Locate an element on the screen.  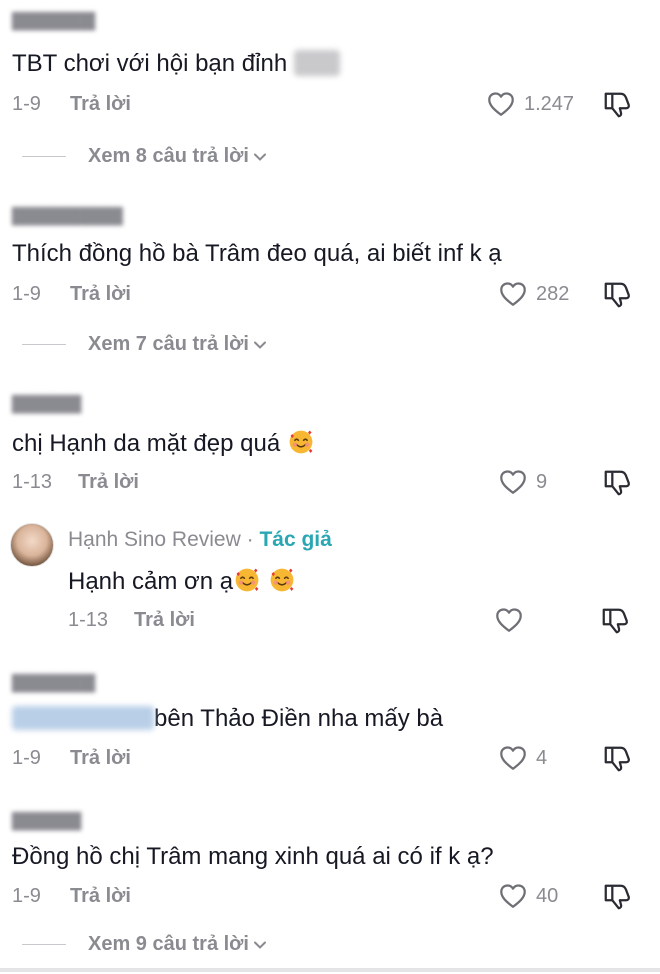
view-replies: Xem 8 câu trả lời is located at coordinates (144, 156).